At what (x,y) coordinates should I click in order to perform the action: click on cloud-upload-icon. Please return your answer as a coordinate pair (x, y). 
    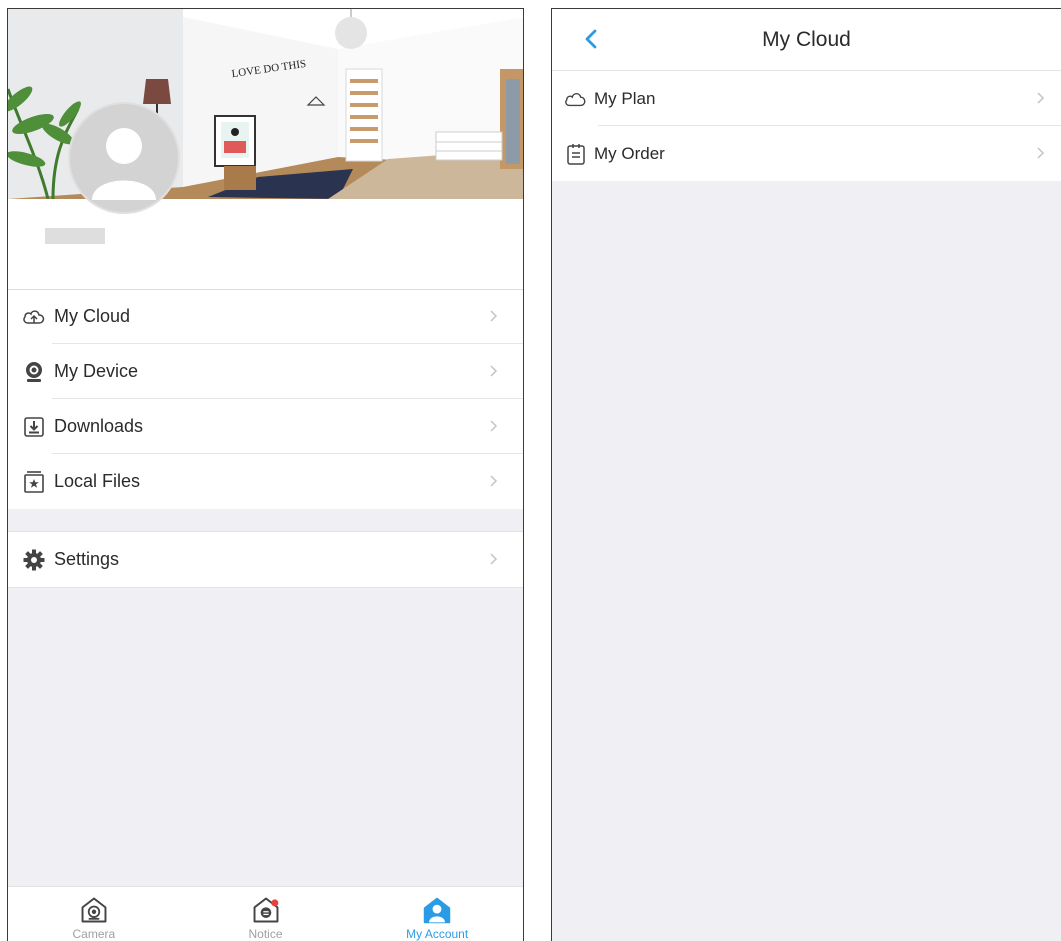
    Looking at the image, I should click on (34, 317).